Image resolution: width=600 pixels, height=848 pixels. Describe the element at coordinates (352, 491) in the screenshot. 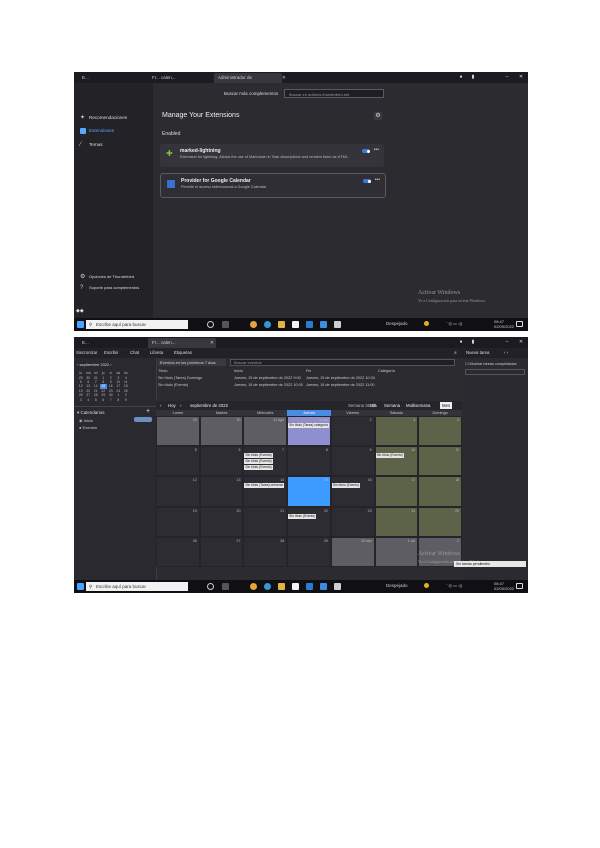

I see `day-cell: 16` at that location.